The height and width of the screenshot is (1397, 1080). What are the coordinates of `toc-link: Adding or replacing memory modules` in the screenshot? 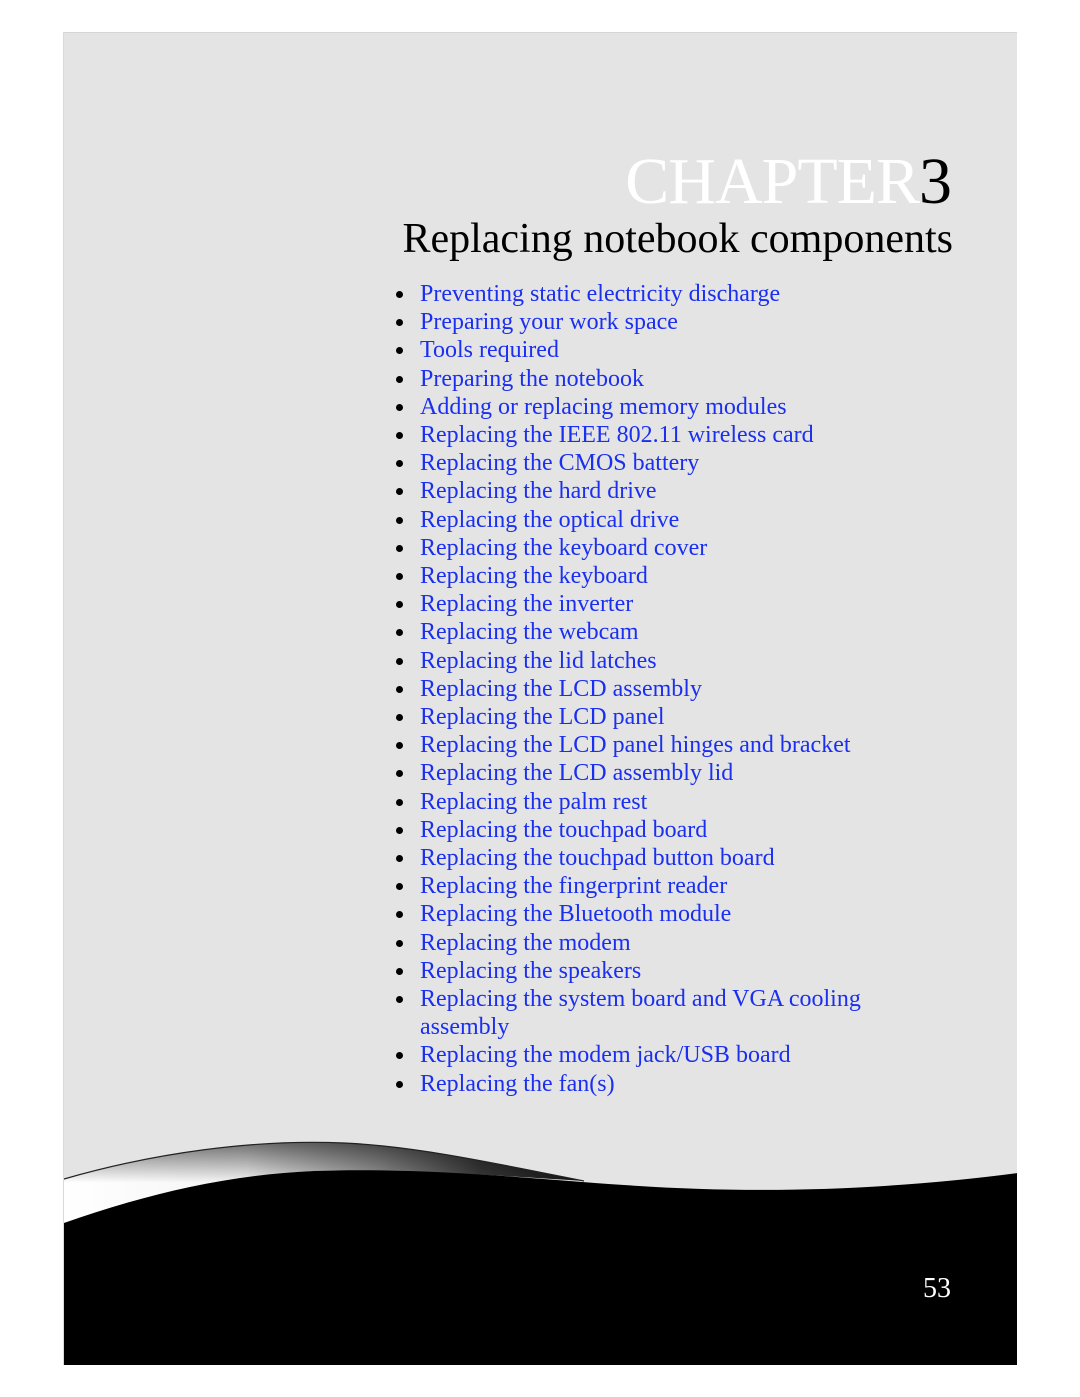 It's located at (603, 407).